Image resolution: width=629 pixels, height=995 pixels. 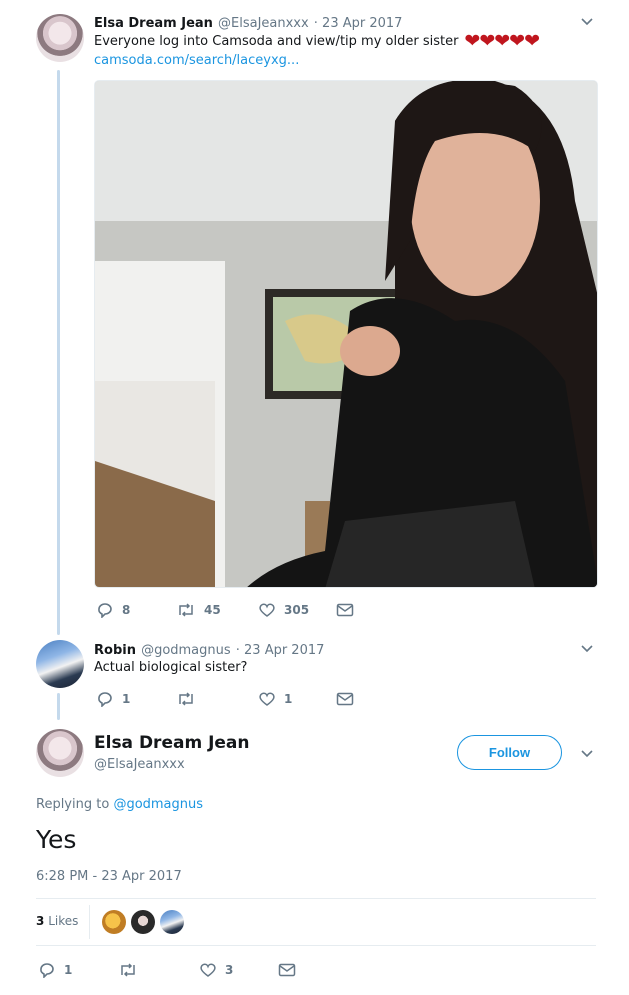 I want to click on reply-count: 8, so click(x=126, y=610).